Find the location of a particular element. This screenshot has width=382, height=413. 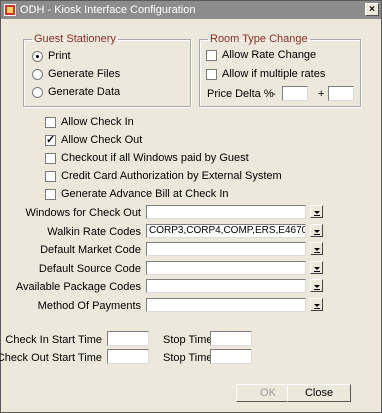

check-in-stop-input is located at coordinates (231, 338).